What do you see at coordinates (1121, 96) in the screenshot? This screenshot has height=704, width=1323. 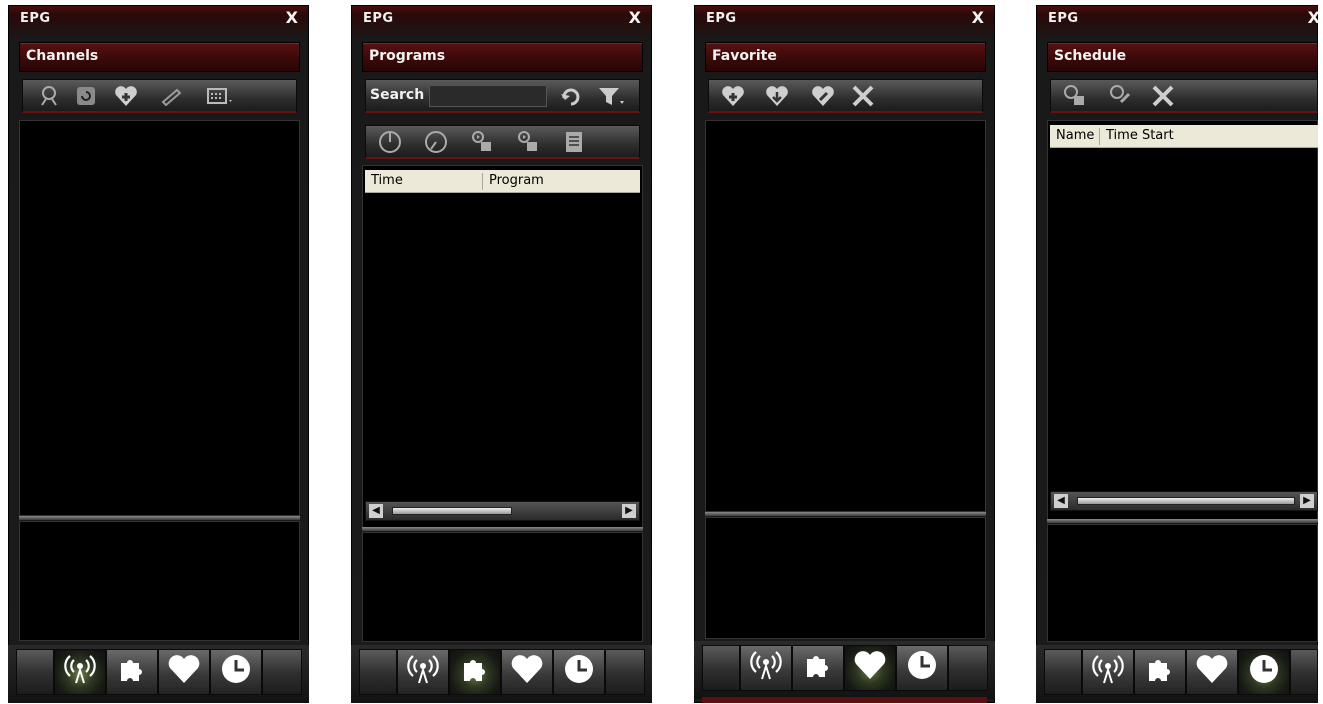 I see `edit-schedule-icon` at bounding box center [1121, 96].